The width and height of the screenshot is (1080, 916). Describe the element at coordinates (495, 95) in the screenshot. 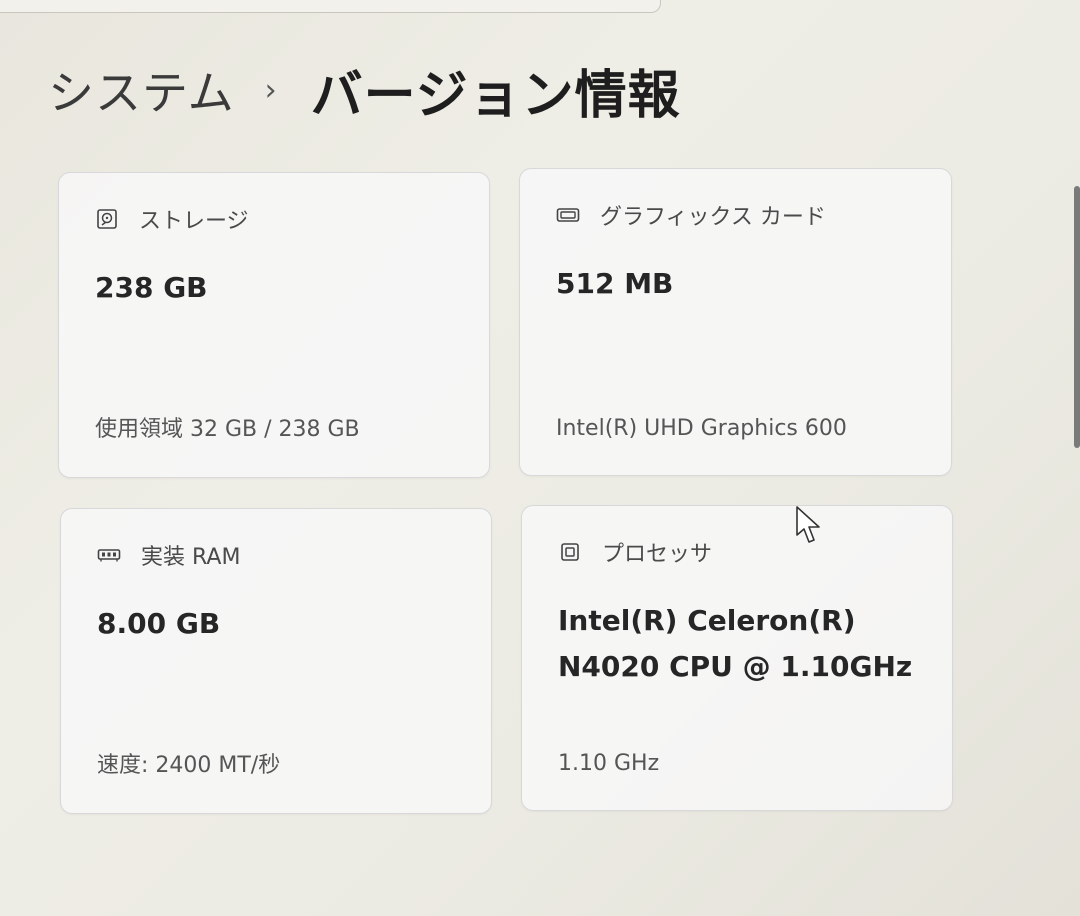

I see `page-title: バージョン情報` at that location.